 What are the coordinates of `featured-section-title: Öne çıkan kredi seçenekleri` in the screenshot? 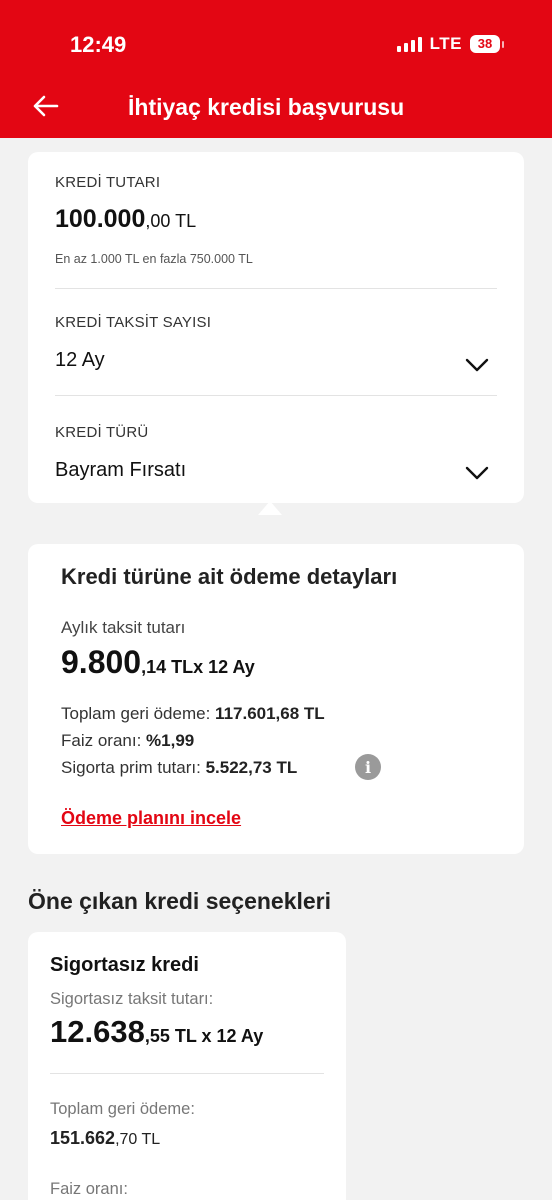 It's located at (180, 901).